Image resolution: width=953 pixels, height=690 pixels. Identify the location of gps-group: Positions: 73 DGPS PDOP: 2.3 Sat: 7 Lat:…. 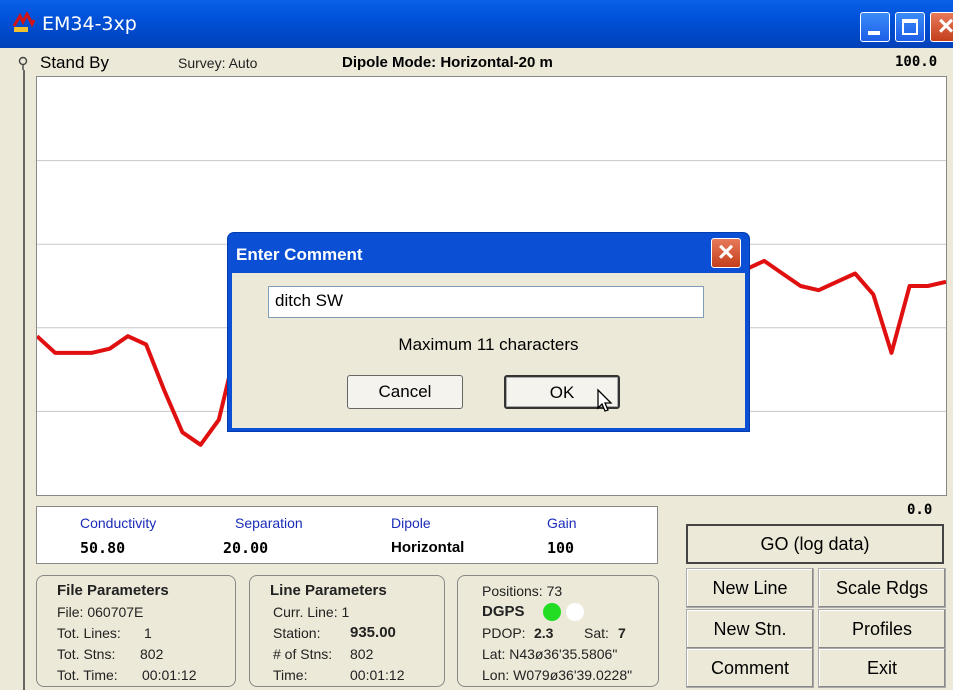
(558, 631).